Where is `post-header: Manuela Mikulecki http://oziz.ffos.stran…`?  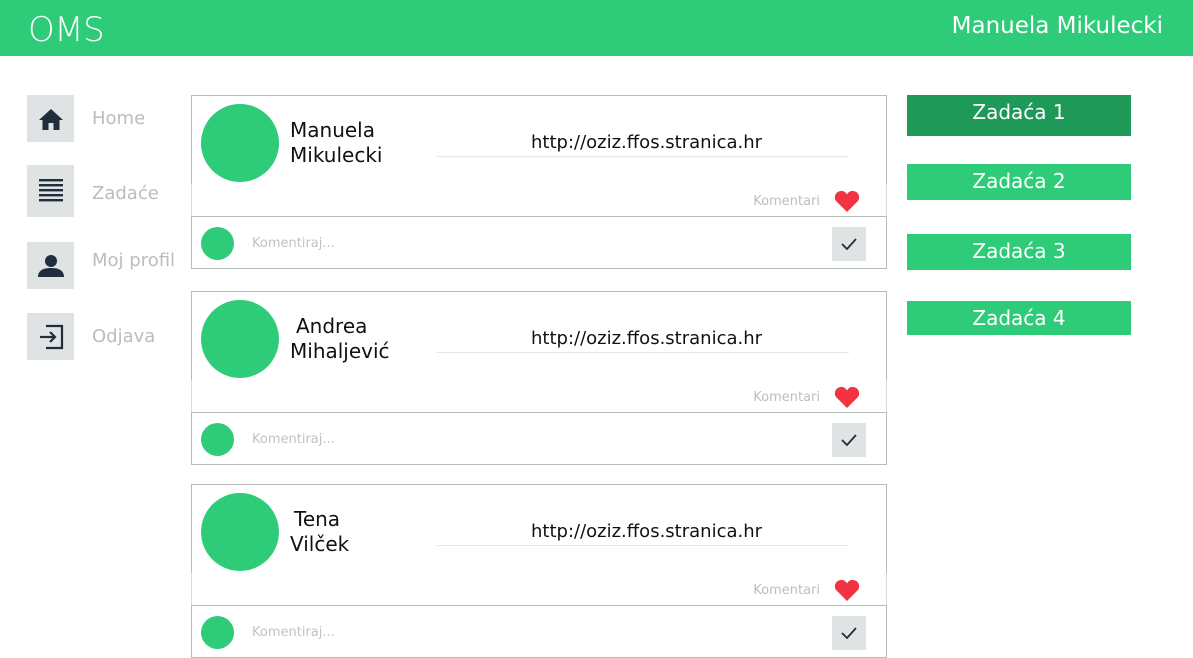
post-header: Manuela Mikulecki http://oziz.ffos.stran… is located at coordinates (539, 140).